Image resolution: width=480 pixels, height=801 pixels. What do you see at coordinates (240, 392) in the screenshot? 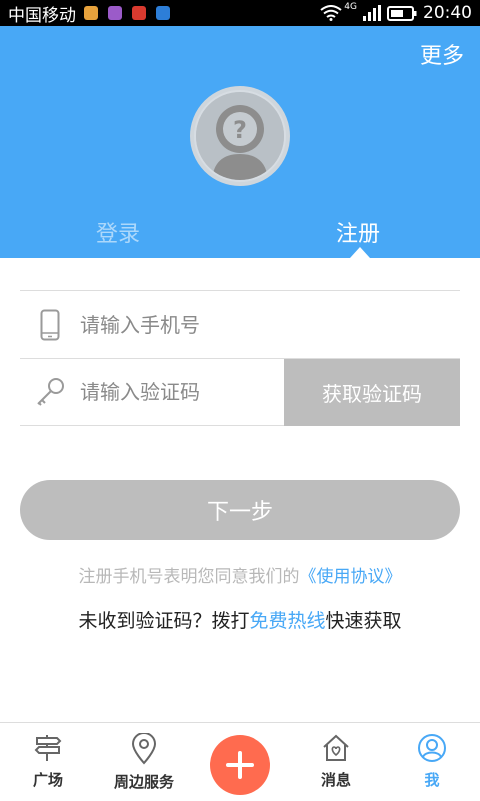
I see `code-row: 获取验证码` at bounding box center [240, 392].